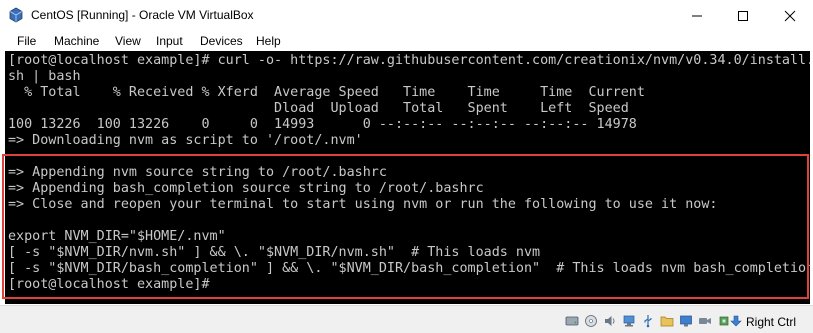 The width and height of the screenshot is (813, 333). Describe the element at coordinates (406, 41) in the screenshot. I see `menu-bar: File Machine View Input Devices Help` at that location.